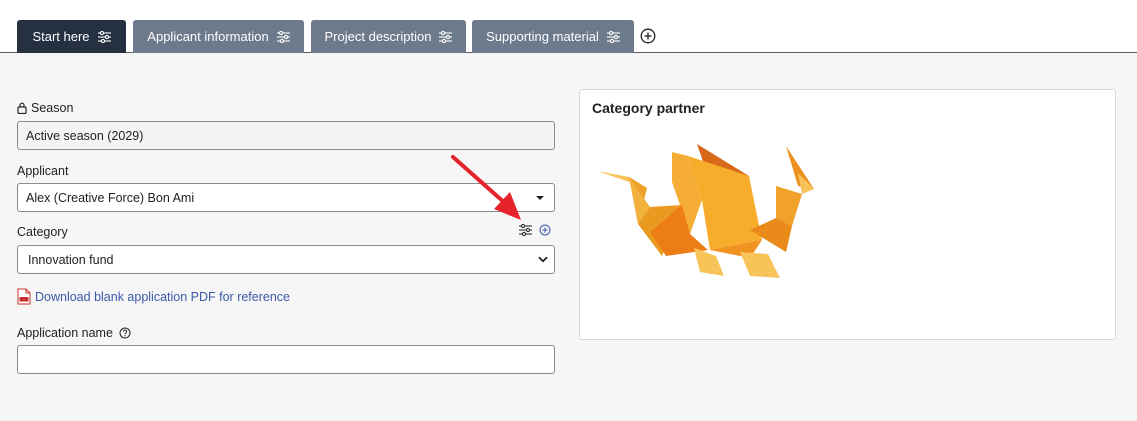  I want to click on application-name-input, so click(286, 359).